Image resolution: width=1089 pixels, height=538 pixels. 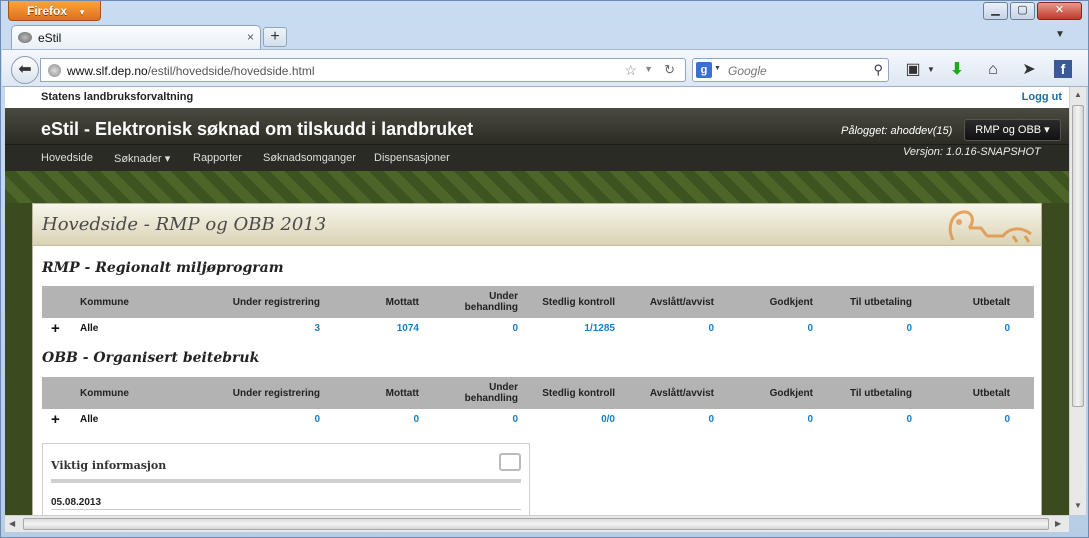 What do you see at coordinates (142, 158) in the screenshot?
I see `menu-item-soknader: Søknader ▾` at bounding box center [142, 158].